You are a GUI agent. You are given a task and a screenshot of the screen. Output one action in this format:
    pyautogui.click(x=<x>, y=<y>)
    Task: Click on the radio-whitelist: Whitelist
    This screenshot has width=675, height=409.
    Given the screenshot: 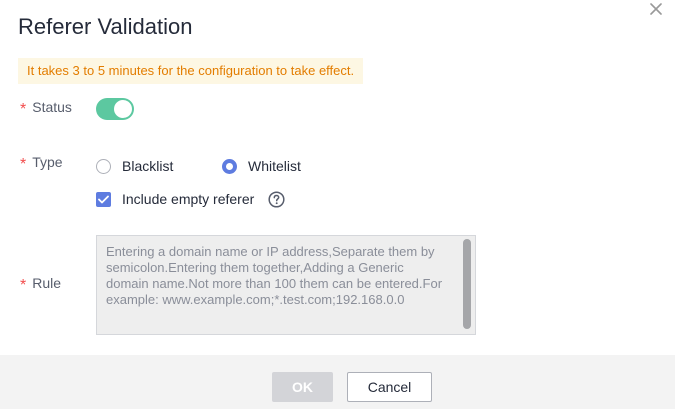 What is the action you would take?
    pyautogui.click(x=261, y=166)
    